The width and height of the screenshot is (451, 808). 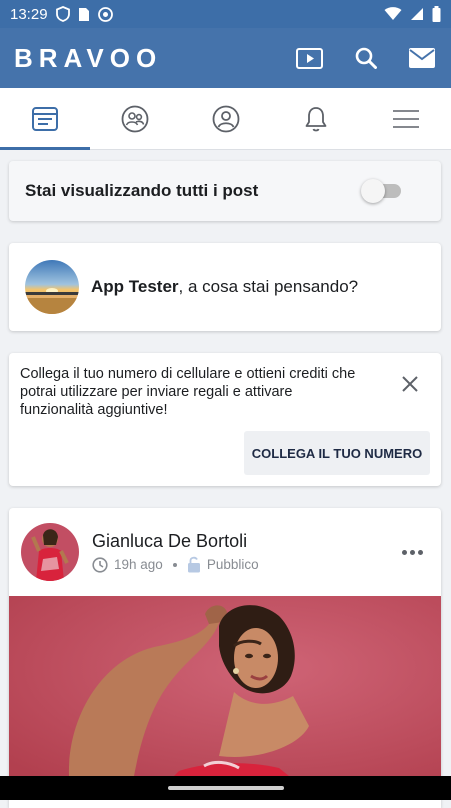 I want to click on composer-prompt-text: , a cosa stai pensando?, so click(x=268, y=286).